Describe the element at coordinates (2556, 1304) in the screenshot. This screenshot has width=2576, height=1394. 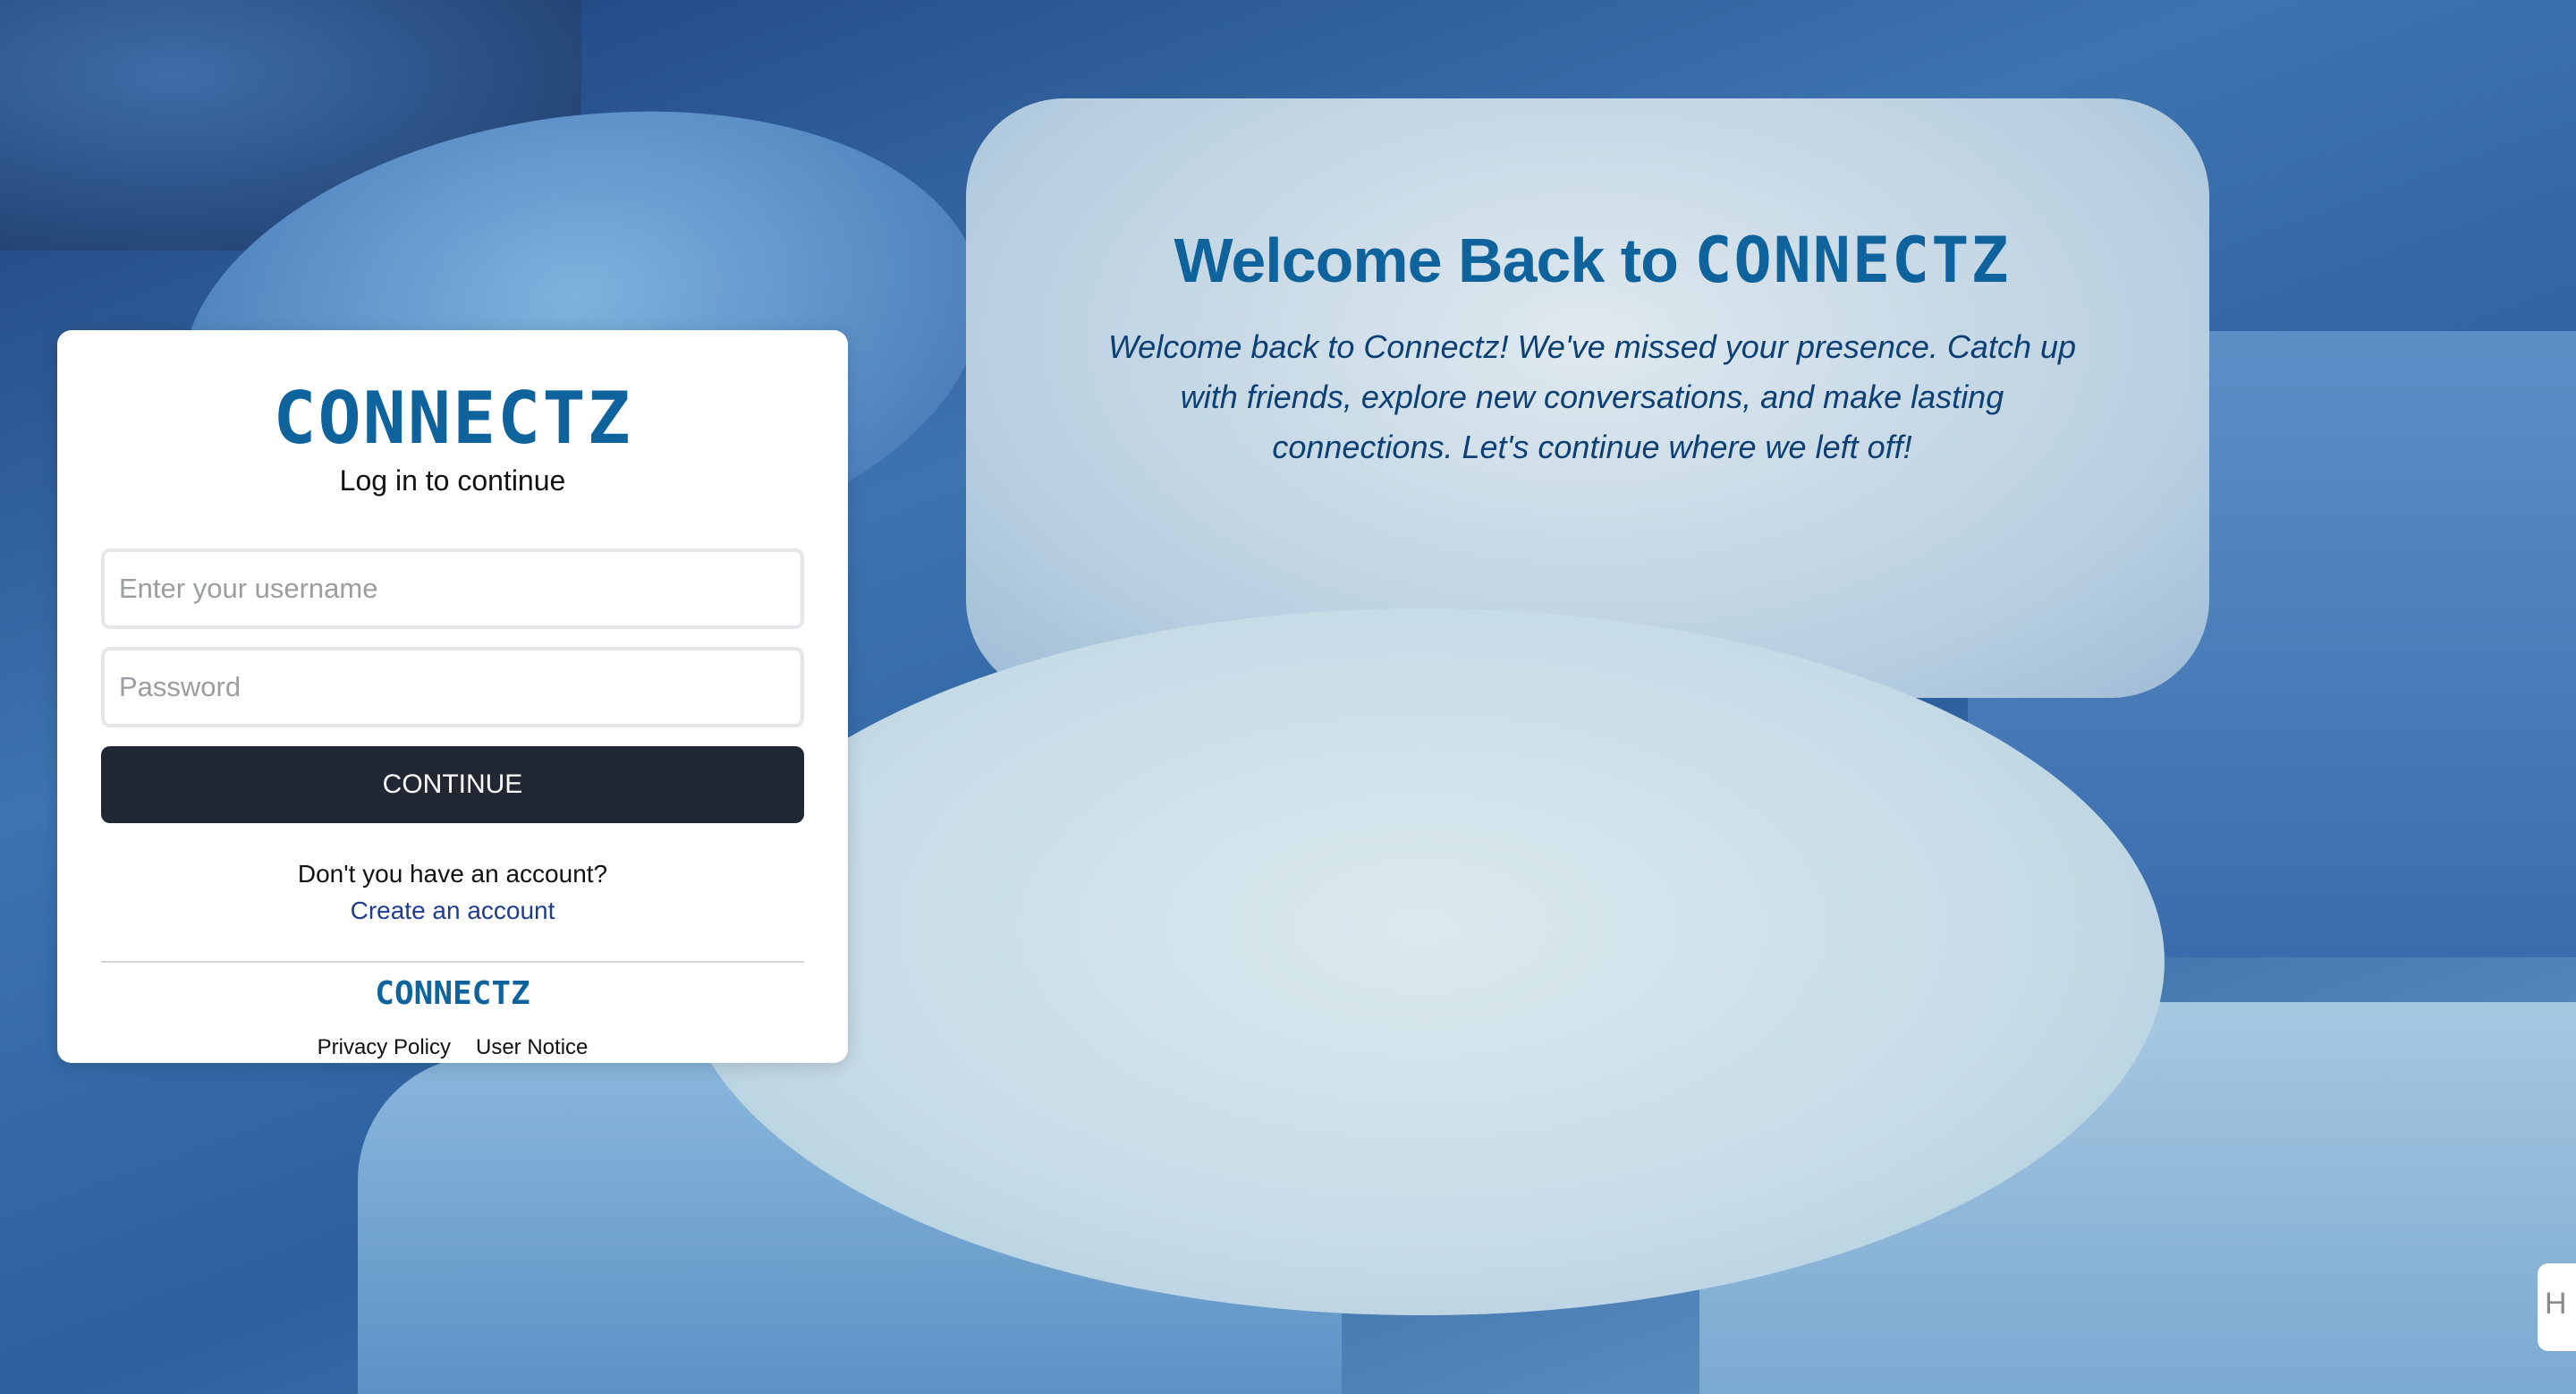
I see `widget-icon: H` at that location.